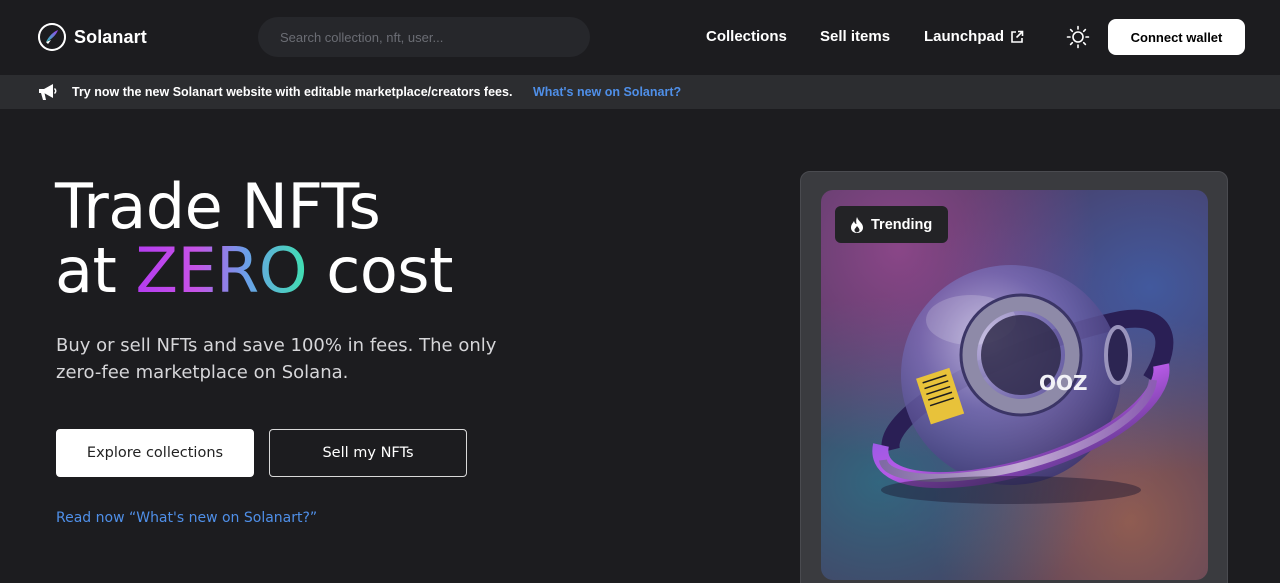 This screenshot has height=583, width=1280. I want to click on nav-collections: Collections, so click(746, 36).